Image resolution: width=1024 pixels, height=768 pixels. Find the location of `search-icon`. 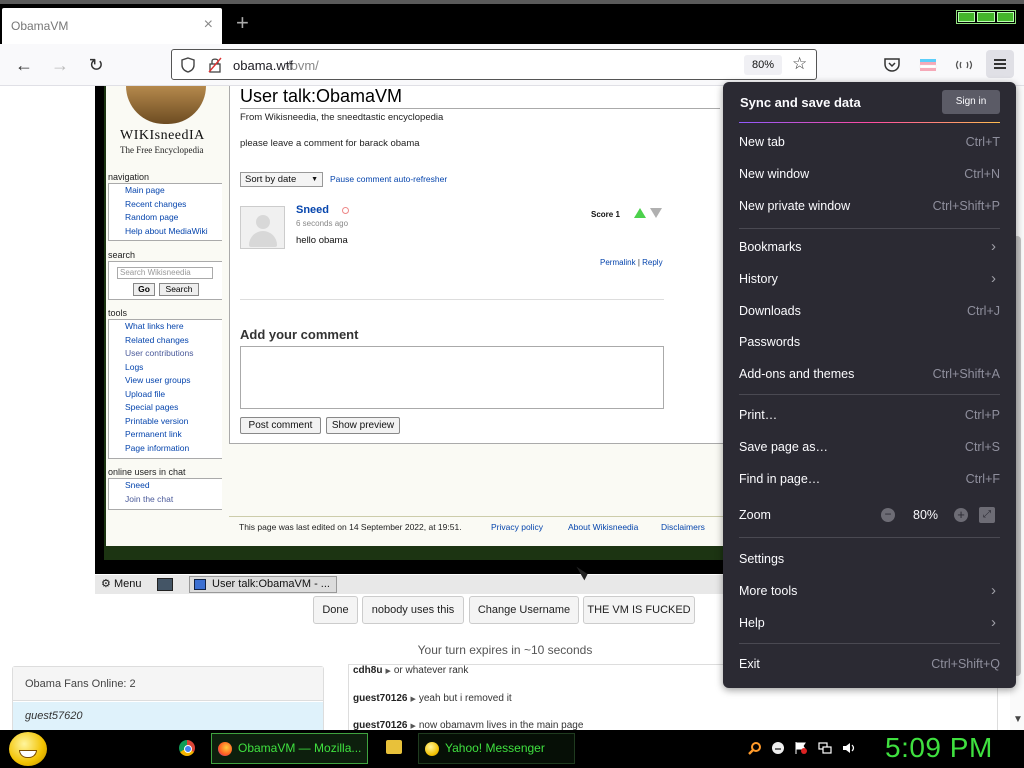

search-icon is located at coordinates (755, 748).